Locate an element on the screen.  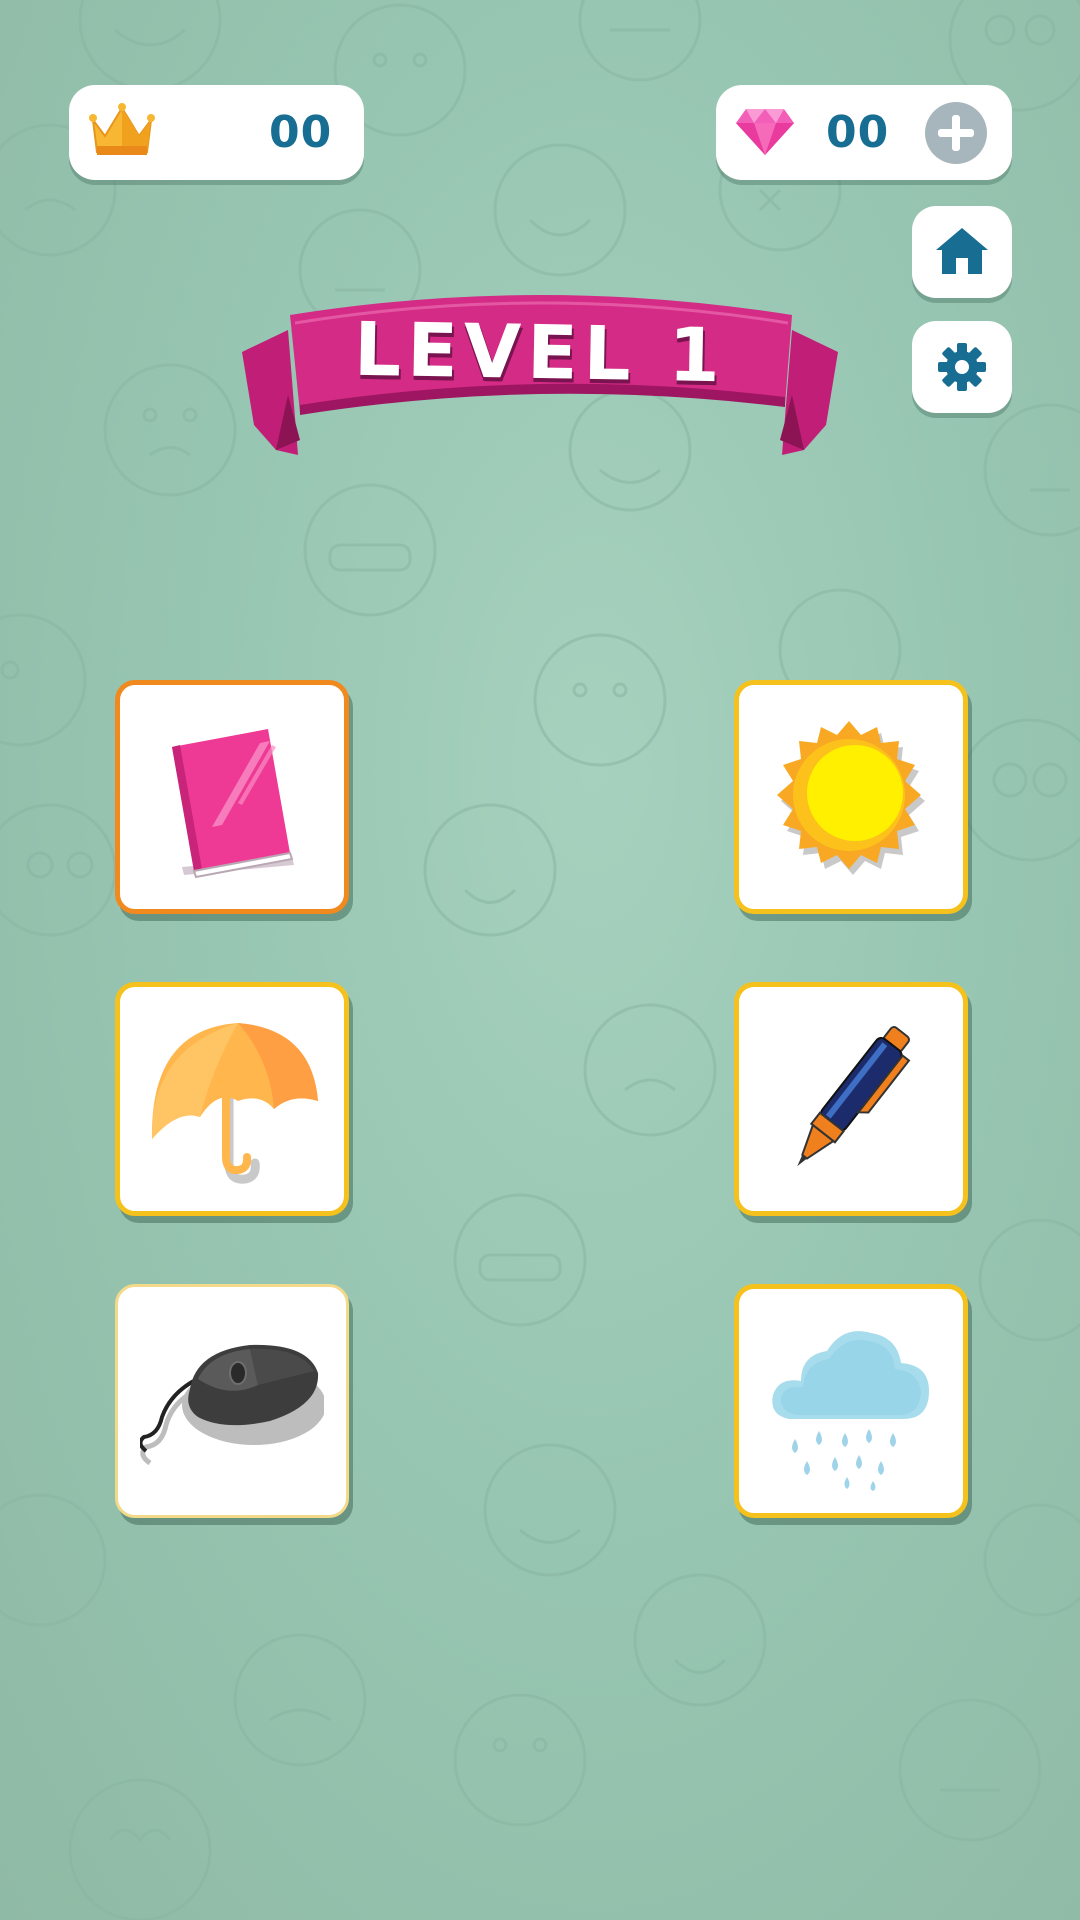
gem-icon is located at coordinates (765, 134).